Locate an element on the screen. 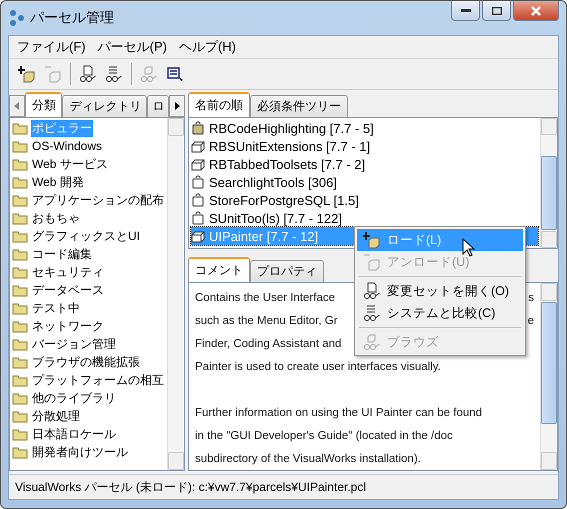 Image resolution: width=567 pixels, height=509 pixels. category-item: 日本語ロケール is located at coordinates (74, 434).